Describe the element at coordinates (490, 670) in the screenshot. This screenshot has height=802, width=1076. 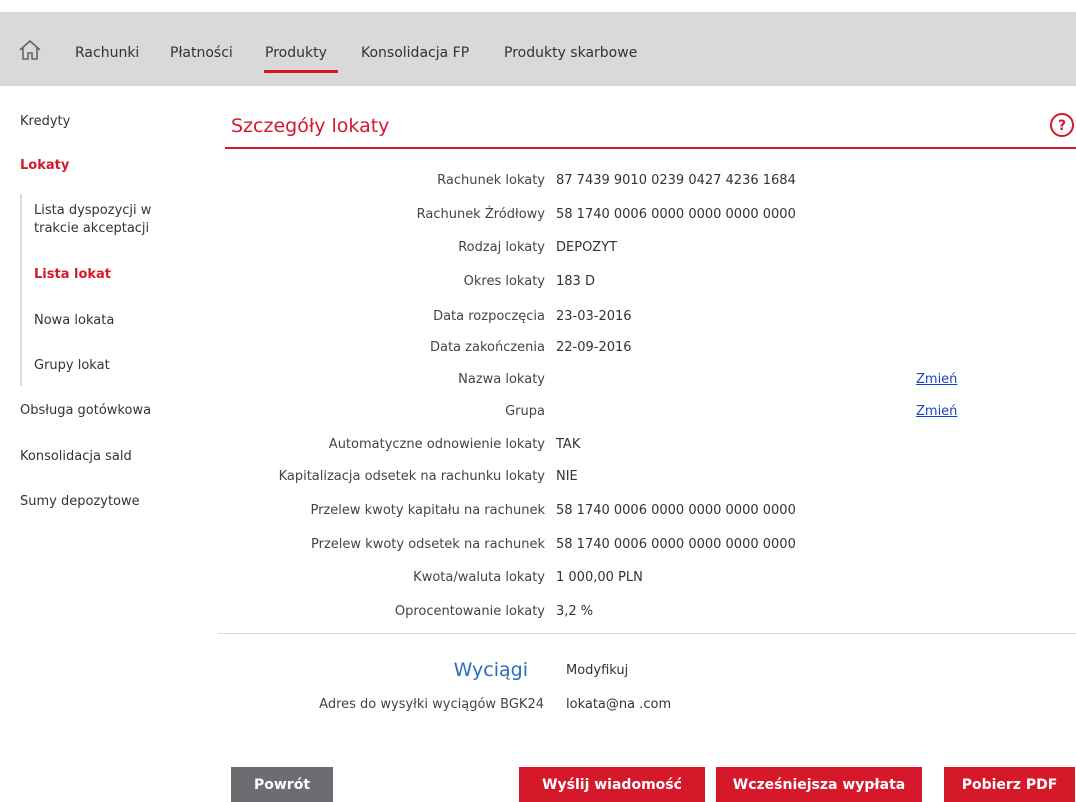
I see `statements-title: Wyciągi` at that location.